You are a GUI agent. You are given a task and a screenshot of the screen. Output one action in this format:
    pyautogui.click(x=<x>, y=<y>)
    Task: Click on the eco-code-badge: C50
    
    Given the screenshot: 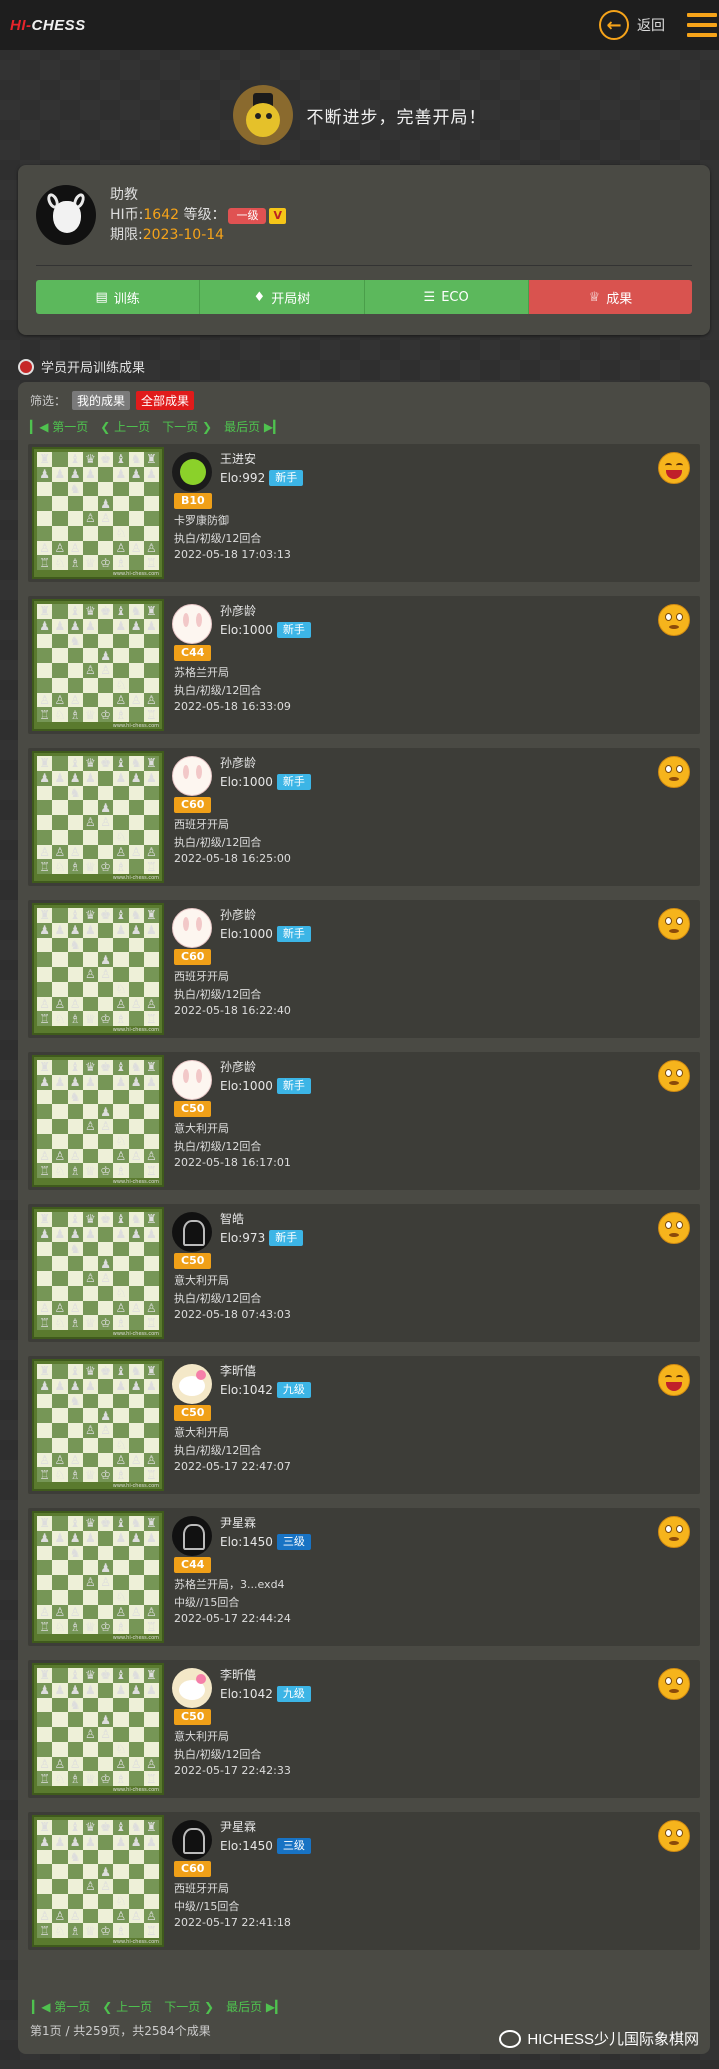 What is the action you would take?
    pyautogui.click(x=193, y=1717)
    